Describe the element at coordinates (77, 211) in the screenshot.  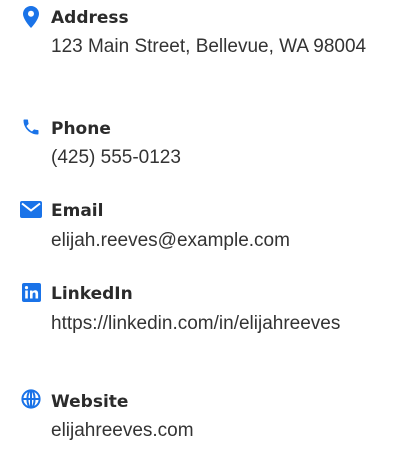
I see `email-label: Email` at that location.